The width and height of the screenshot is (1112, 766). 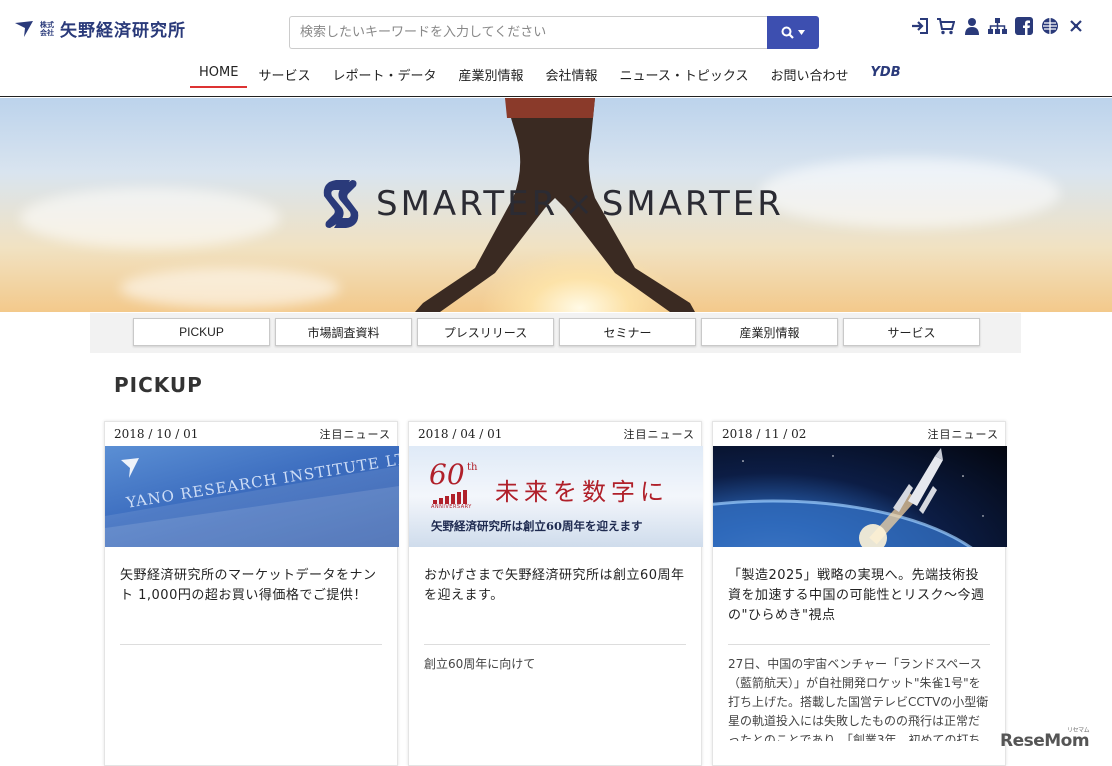 I want to click on login-icon, so click(x=919, y=26).